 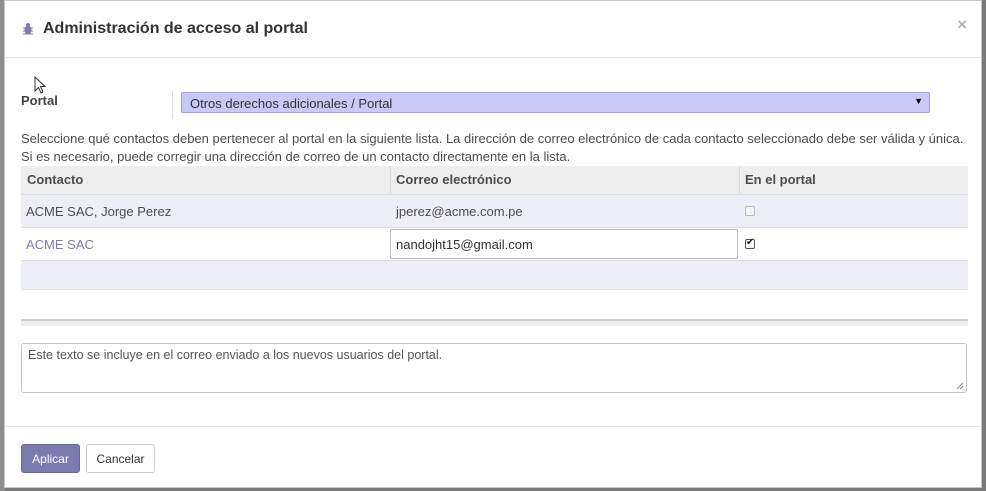 What do you see at coordinates (555, 102) in the screenshot?
I see `portal-select: Otros derechos adicionales / Portal ▼` at bounding box center [555, 102].